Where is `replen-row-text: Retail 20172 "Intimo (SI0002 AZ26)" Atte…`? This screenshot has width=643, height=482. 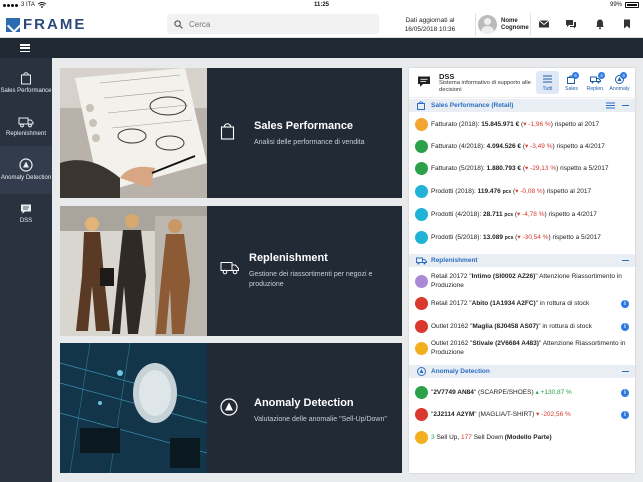
replen-row-text: Retail 20172 "Intimo (SI0002 AZ26)" Atte… is located at coordinates (526, 281).